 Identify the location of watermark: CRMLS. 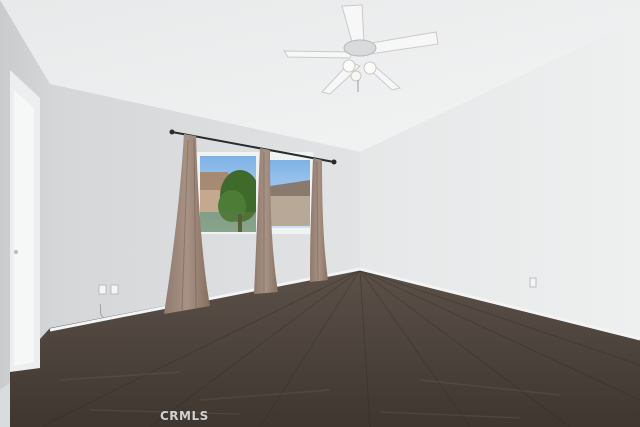
(184, 416).